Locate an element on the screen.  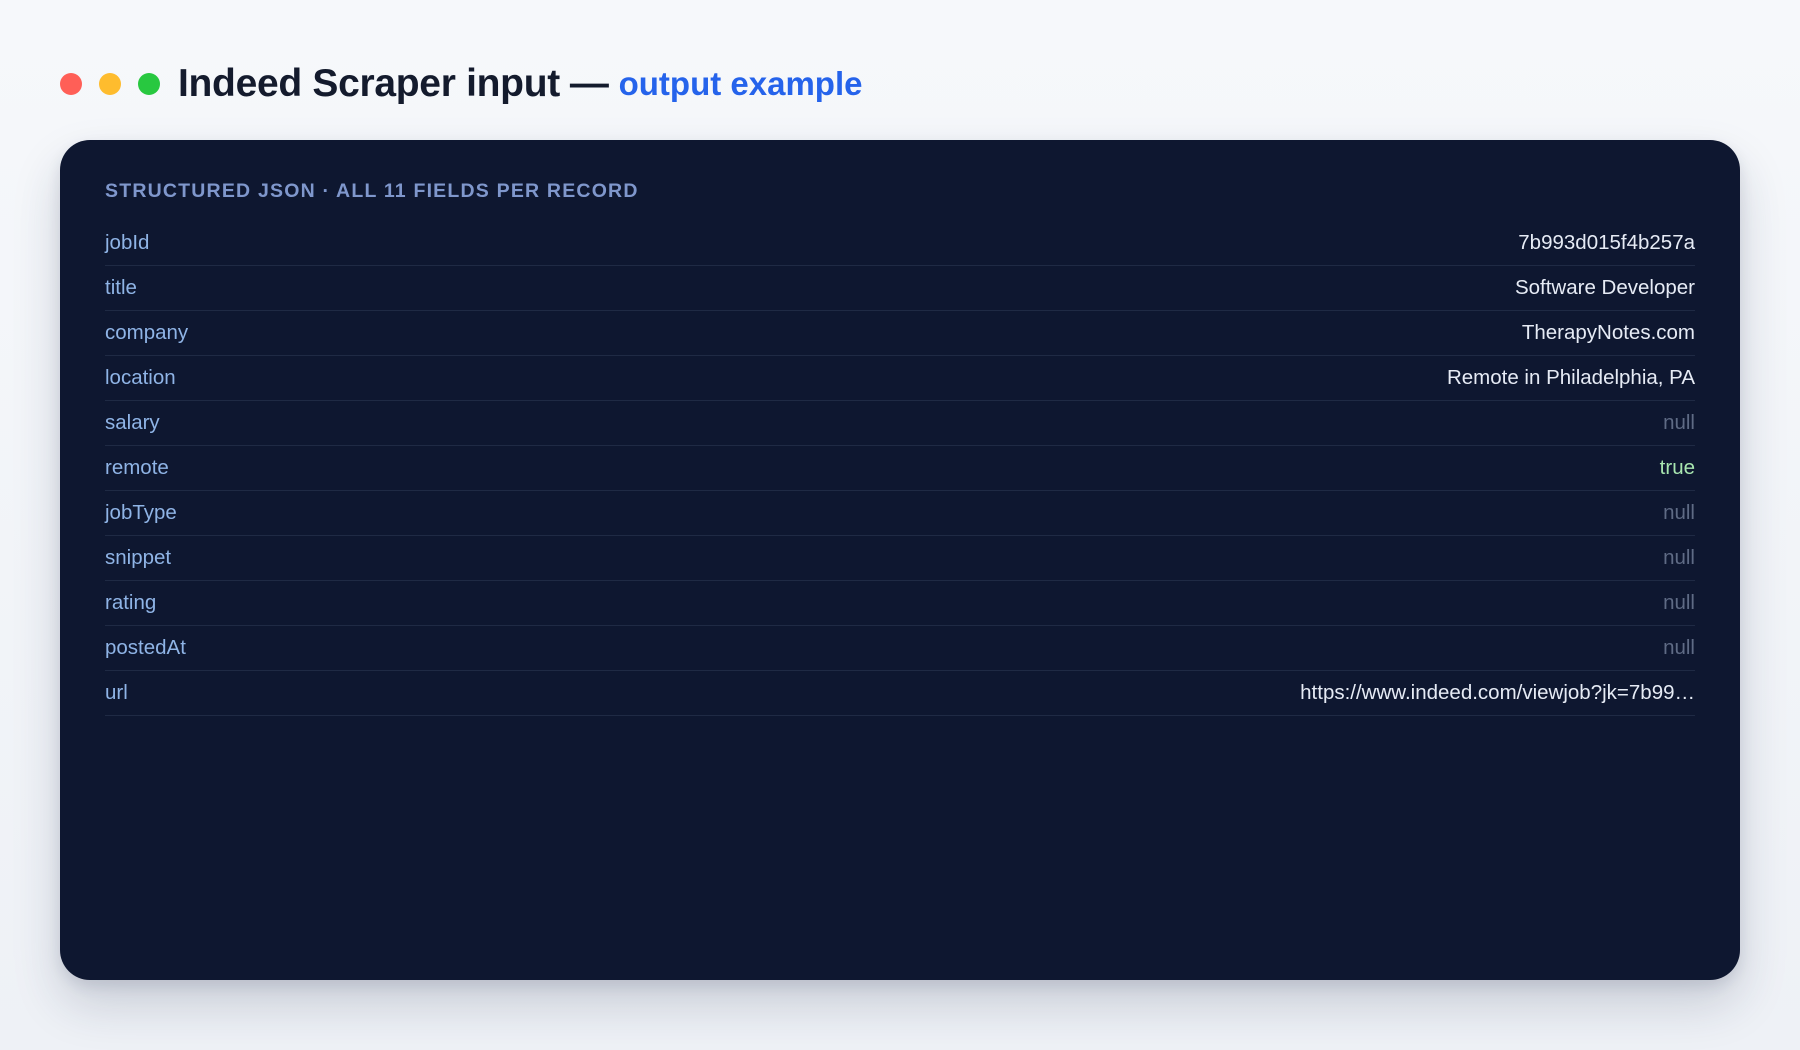
field-row-remote: remote true is located at coordinates (900, 468).